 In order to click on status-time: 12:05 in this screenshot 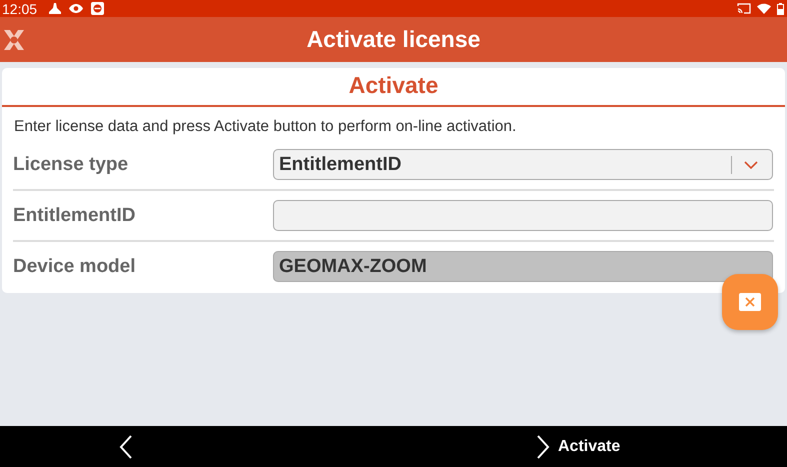, I will do `click(20, 8)`.